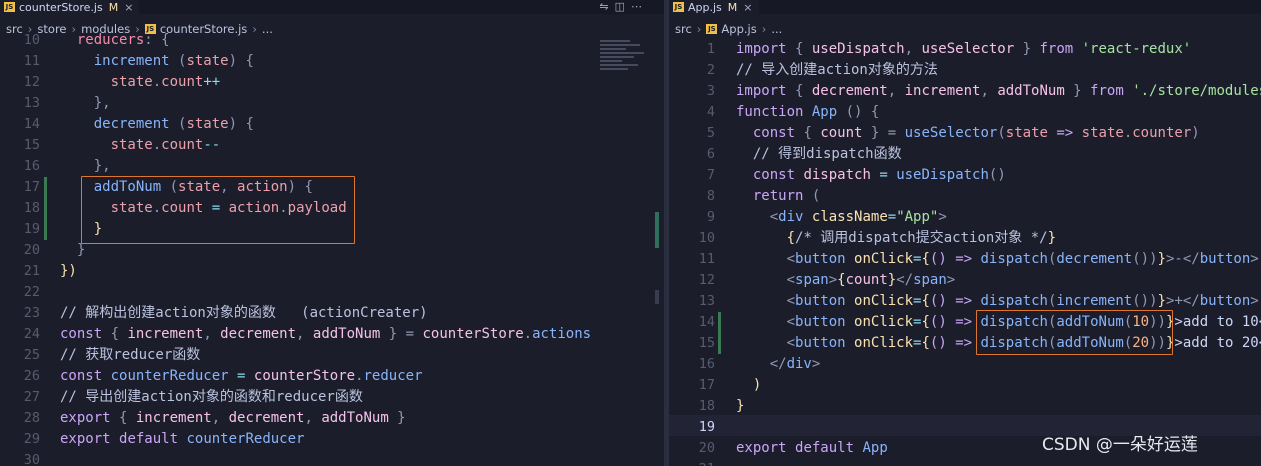  I want to click on line-number: 15, so click(31, 145).